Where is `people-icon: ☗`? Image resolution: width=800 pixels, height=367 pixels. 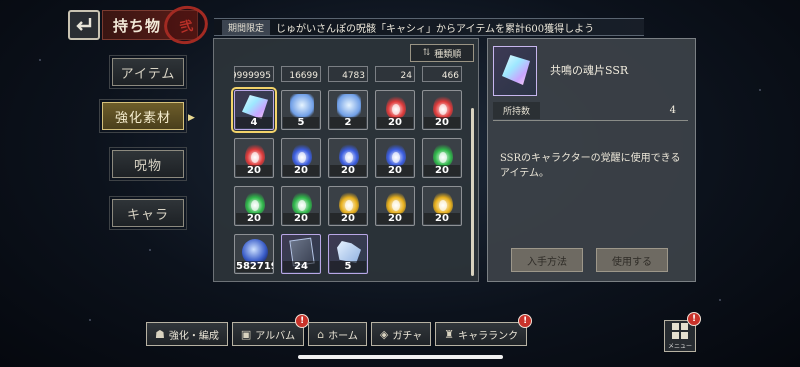
people-icon: ☗ is located at coordinates (160, 334).